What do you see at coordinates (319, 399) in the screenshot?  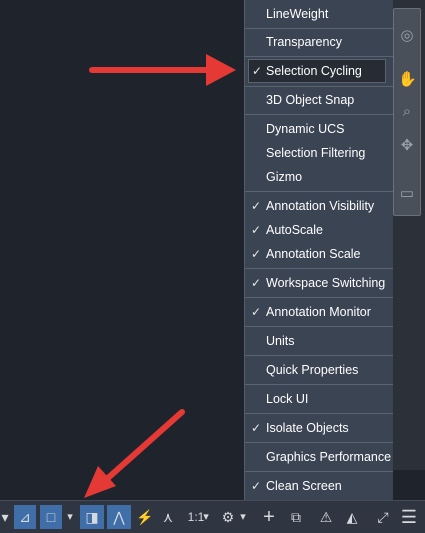 I see `menu-item-lock-ui: Lock UI` at bounding box center [319, 399].